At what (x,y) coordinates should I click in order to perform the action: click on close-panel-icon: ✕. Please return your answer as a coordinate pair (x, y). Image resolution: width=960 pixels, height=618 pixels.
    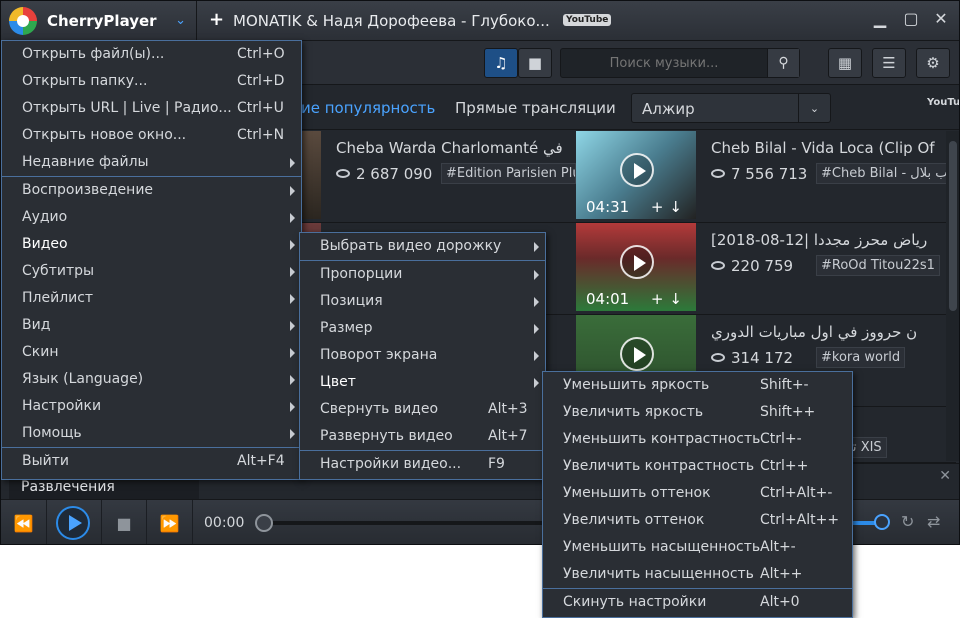
    Looking at the image, I should click on (945, 476).